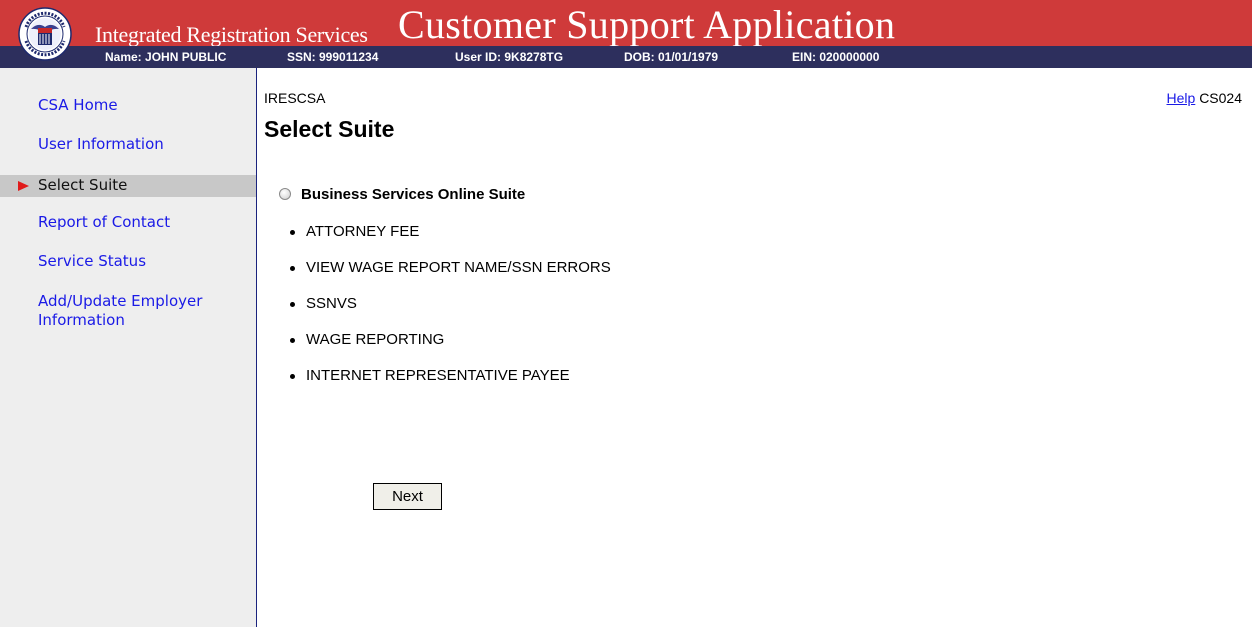 The width and height of the screenshot is (1252, 627). What do you see at coordinates (45, 34) in the screenshot?
I see `ssa-seal-logo` at bounding box center [45, 34].